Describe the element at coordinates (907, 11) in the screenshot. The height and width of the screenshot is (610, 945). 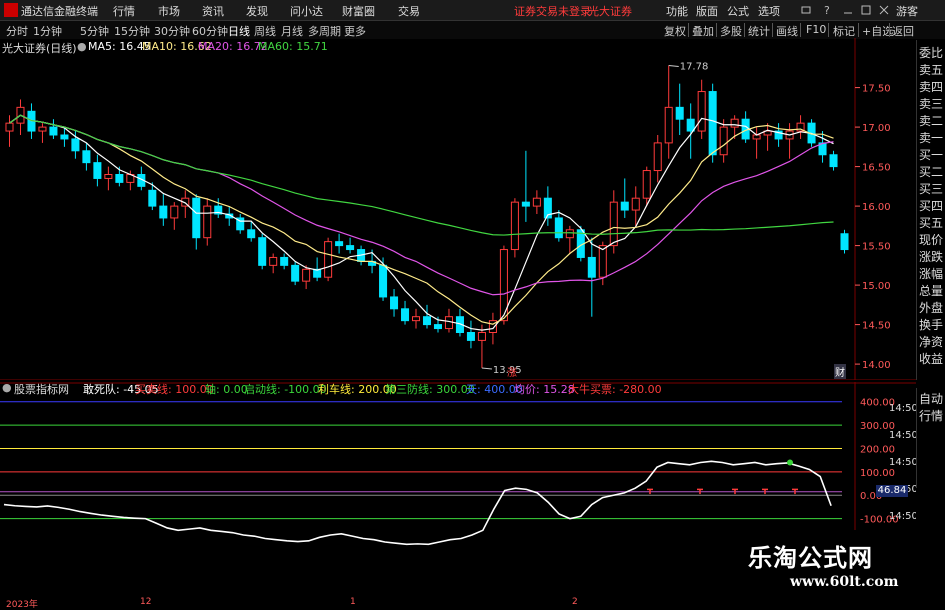
I see `guest-login: 游客` at that location.